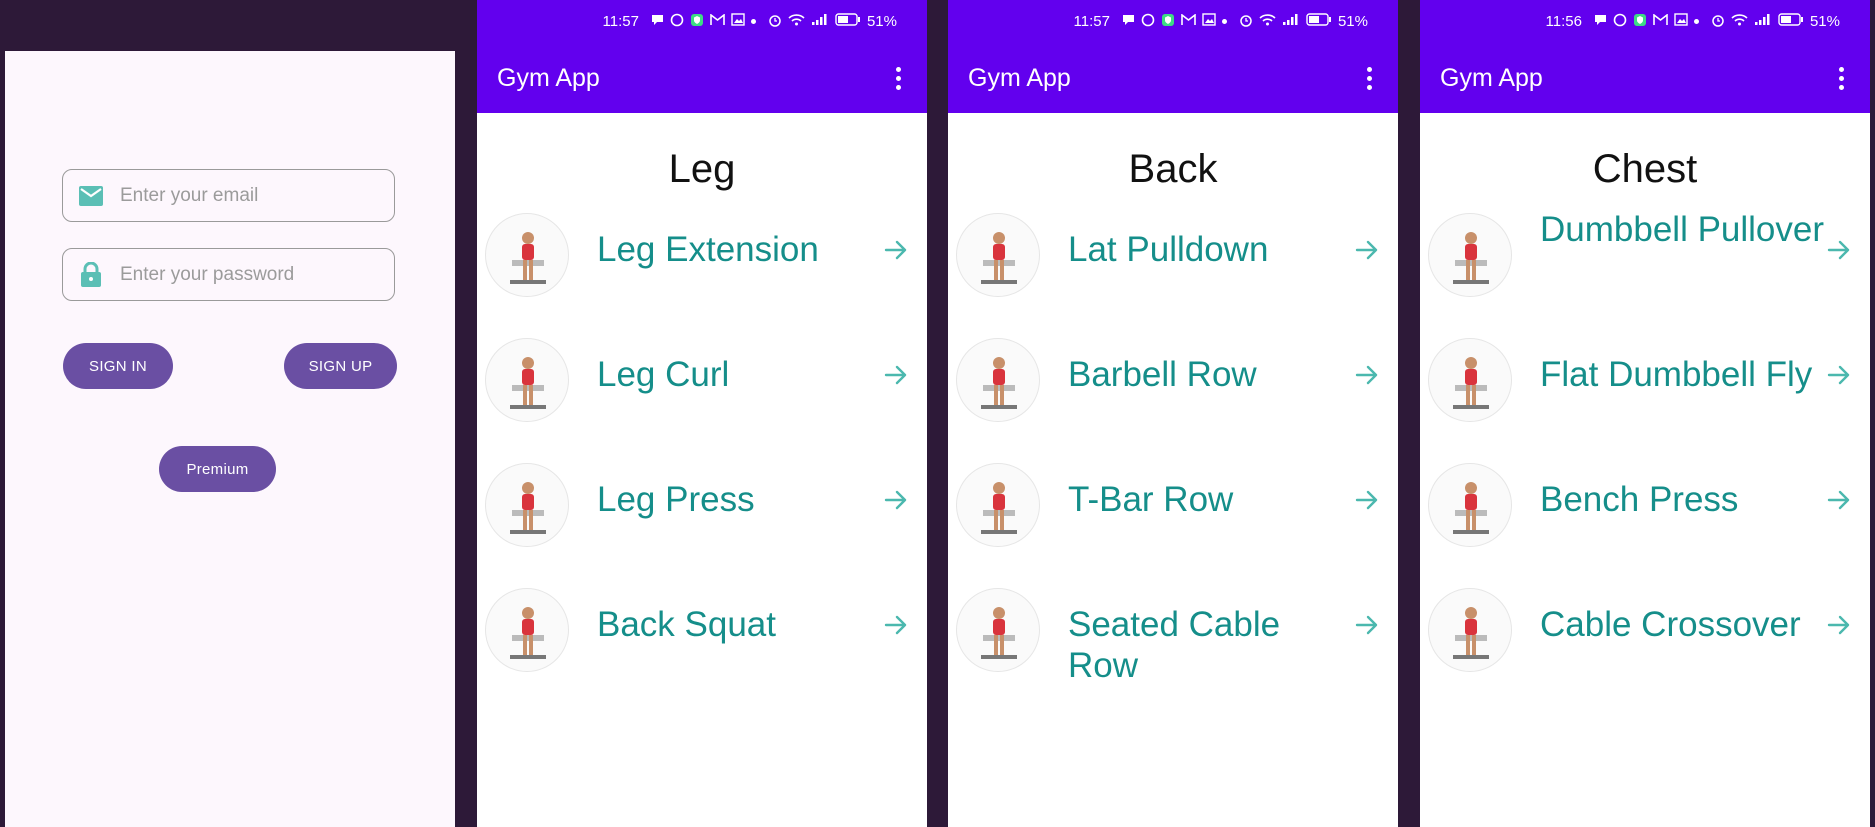  I want to click on exercise-list-item: Dumbbell Pullover, so click(1645, 274).